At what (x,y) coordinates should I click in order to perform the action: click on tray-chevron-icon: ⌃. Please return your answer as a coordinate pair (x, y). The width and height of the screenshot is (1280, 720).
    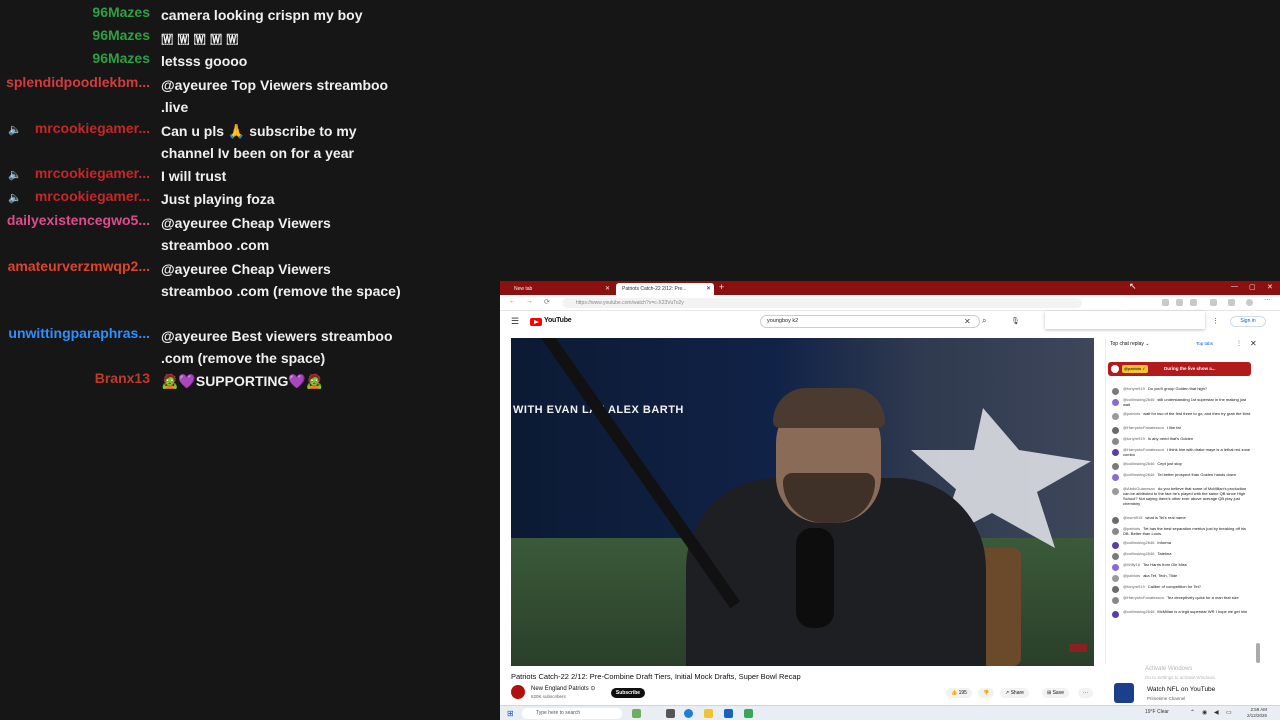
    Looking at the image, I should click on (1192, 712).